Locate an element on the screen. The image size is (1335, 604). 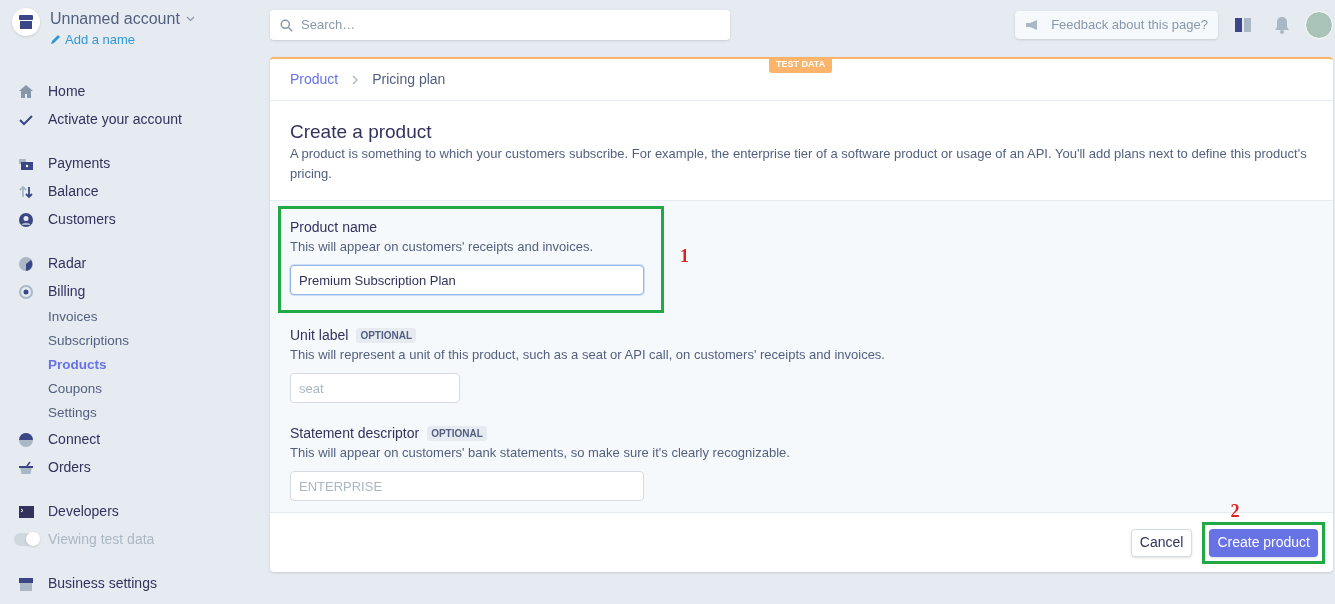
toggle-label: Viewing test data is located at coordinates (101, 539).